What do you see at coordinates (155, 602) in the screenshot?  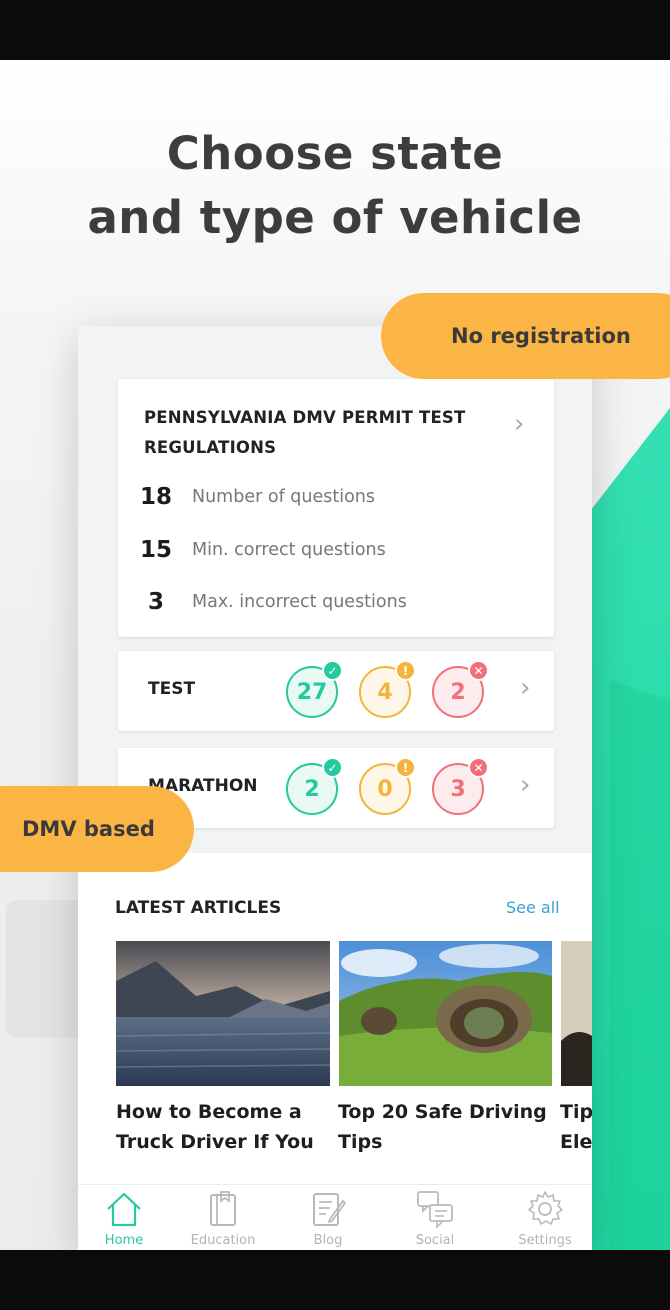 I see `stat-value: 3` at bounding box center [155, 602].